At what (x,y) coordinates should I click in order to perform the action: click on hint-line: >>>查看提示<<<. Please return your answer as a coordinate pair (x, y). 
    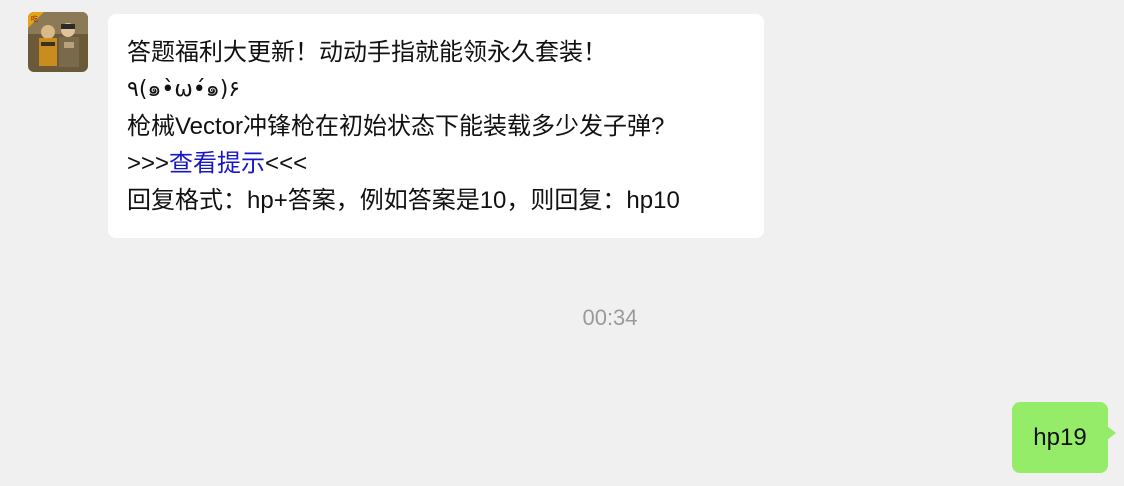
    Looking at the image, I should click on (436, 163).